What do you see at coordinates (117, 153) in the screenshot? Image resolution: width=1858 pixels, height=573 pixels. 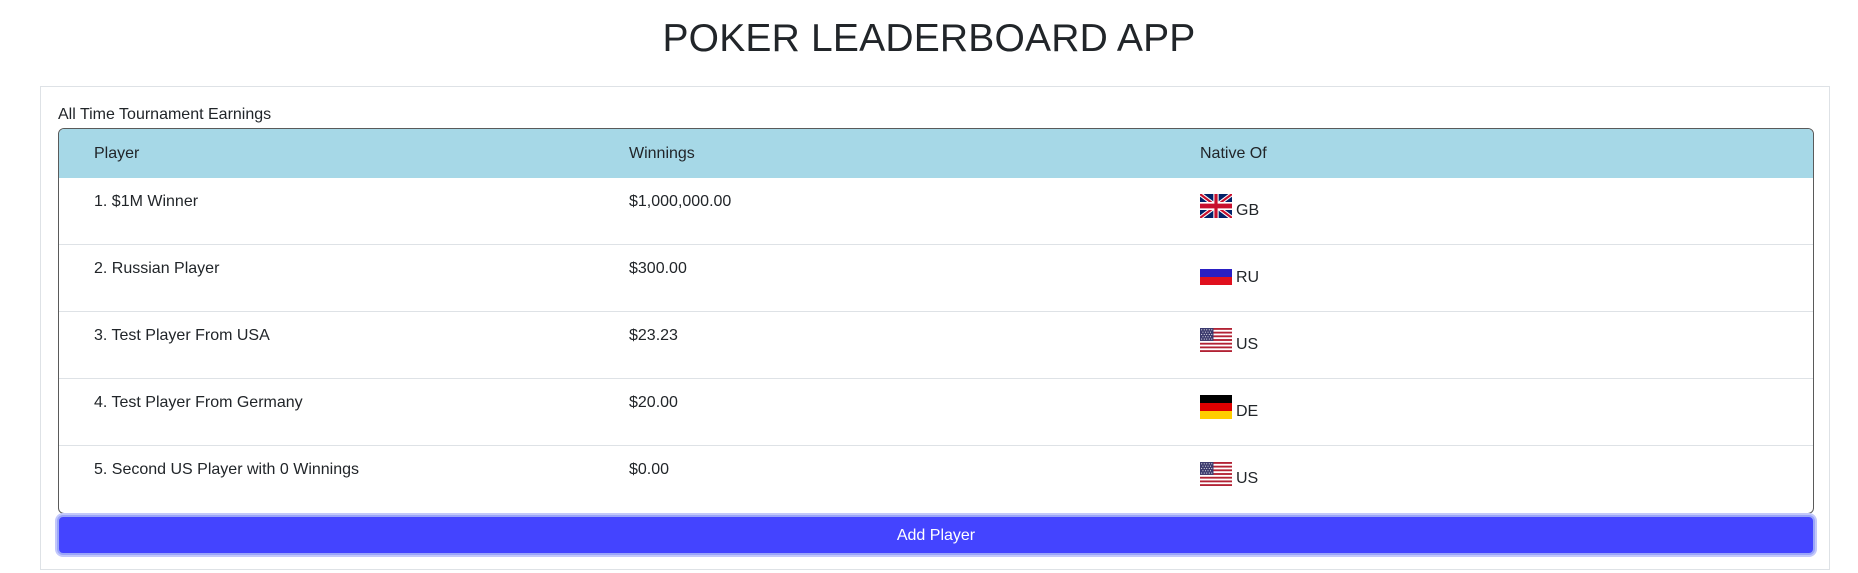 I see `column-header-player: Player` at bounding box center [117, 153].